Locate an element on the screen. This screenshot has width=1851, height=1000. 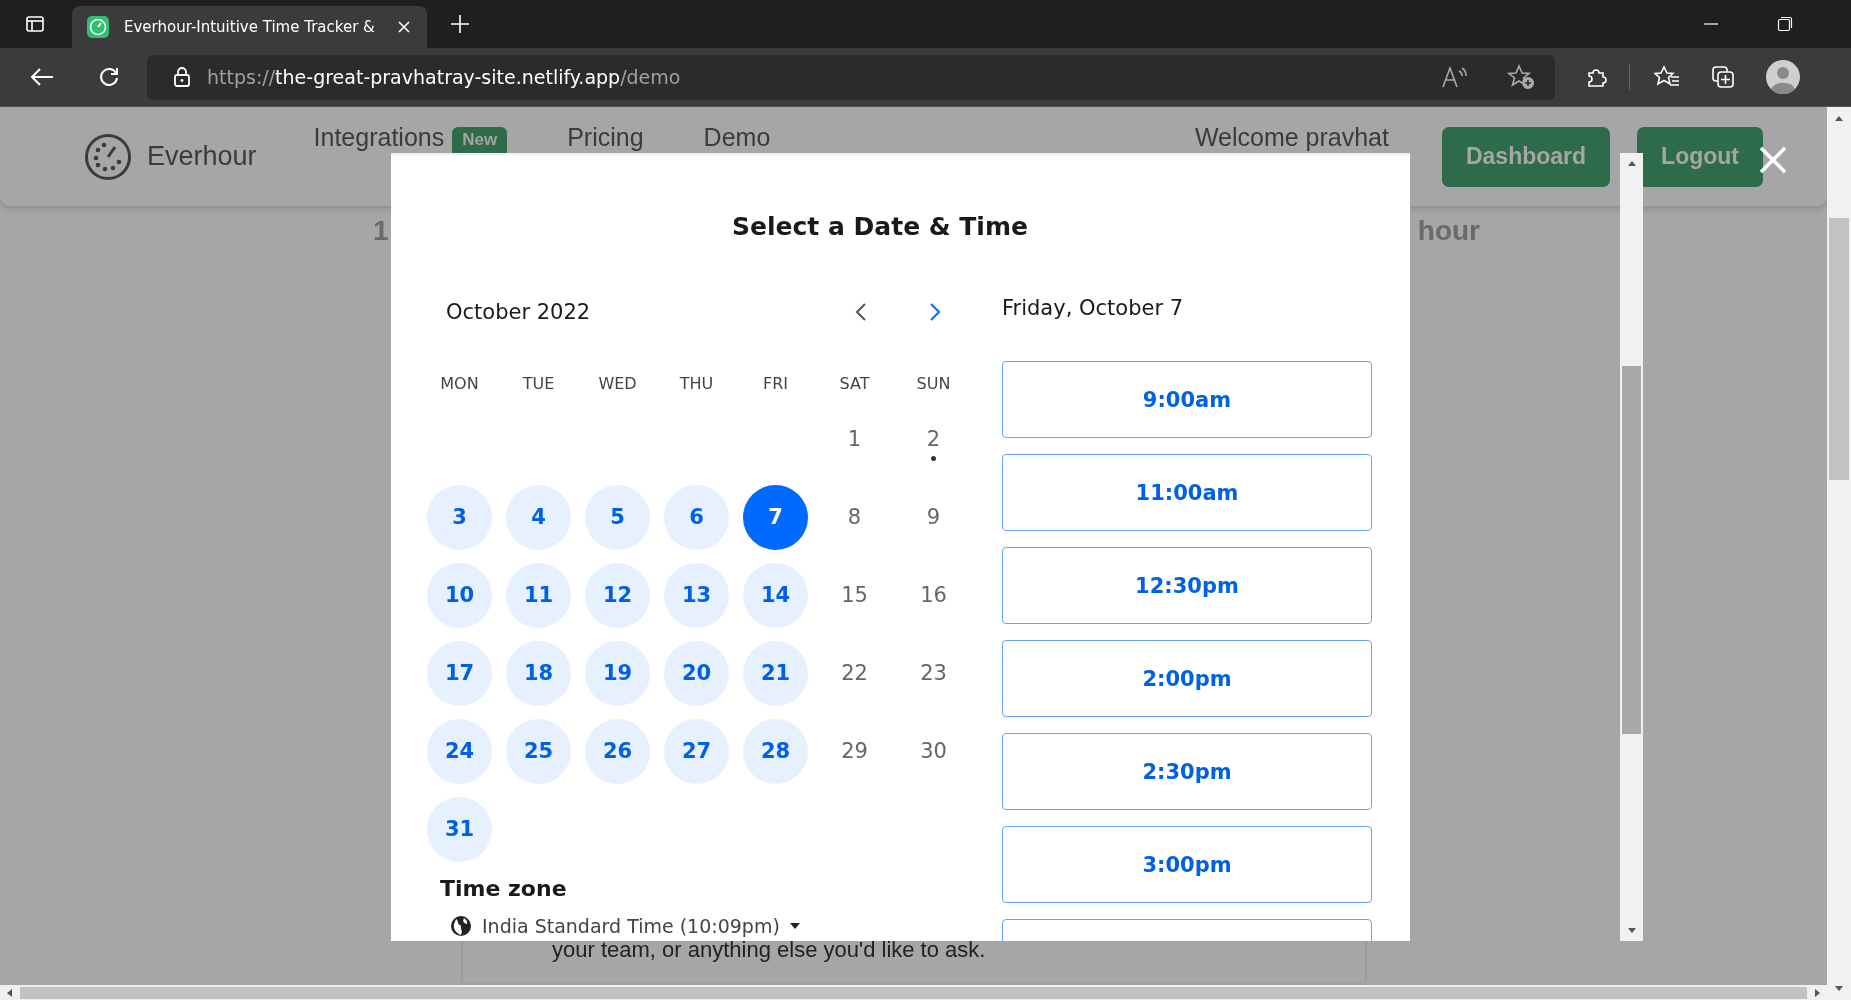
day-button: 19 is located at coordinates (617, 673).